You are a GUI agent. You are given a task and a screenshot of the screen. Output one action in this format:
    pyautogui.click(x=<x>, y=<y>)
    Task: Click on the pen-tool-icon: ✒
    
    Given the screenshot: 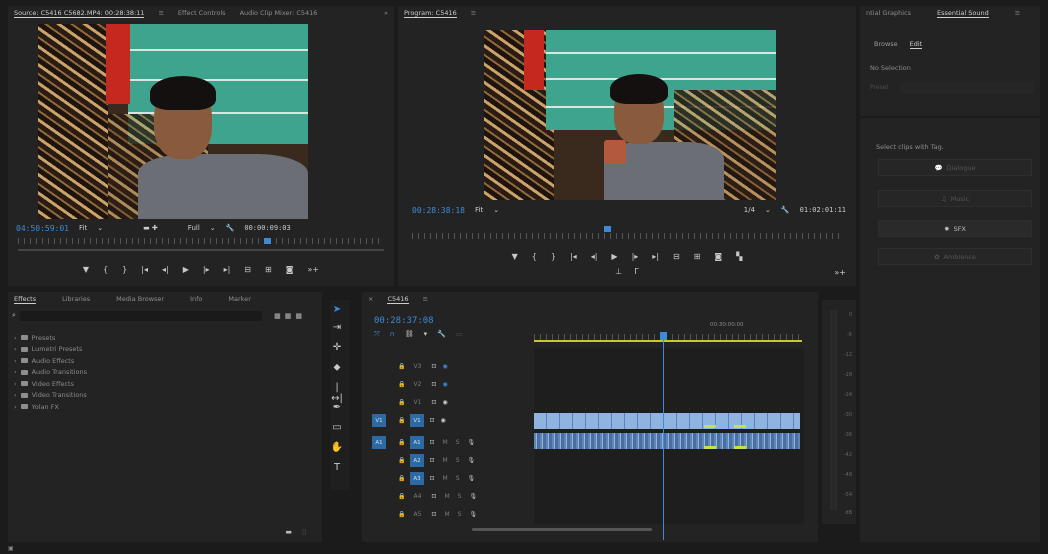 What is the action you would take?
    pyautogui.click(x=337, y=407)
    